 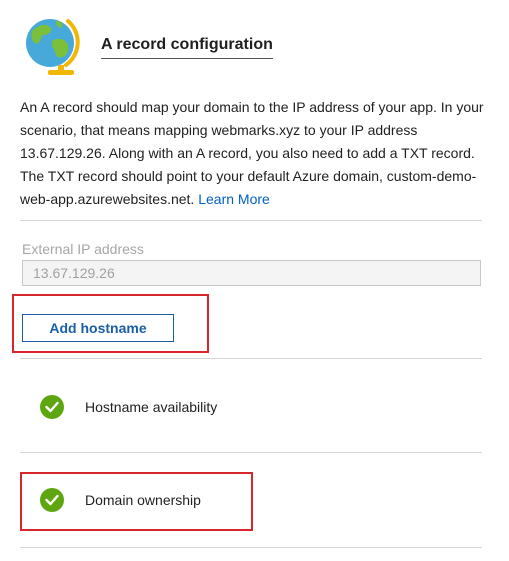 I want to click on ip-address-field, so click(x=251, y=273).